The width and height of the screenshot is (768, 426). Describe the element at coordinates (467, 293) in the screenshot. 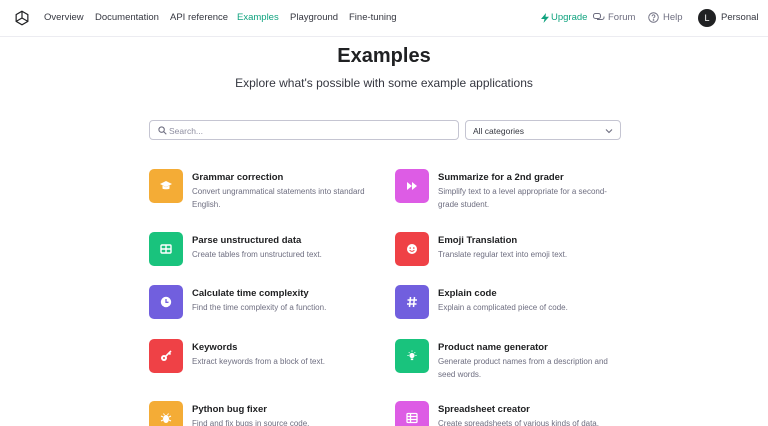

I see `example-title: Explain code` at that location.